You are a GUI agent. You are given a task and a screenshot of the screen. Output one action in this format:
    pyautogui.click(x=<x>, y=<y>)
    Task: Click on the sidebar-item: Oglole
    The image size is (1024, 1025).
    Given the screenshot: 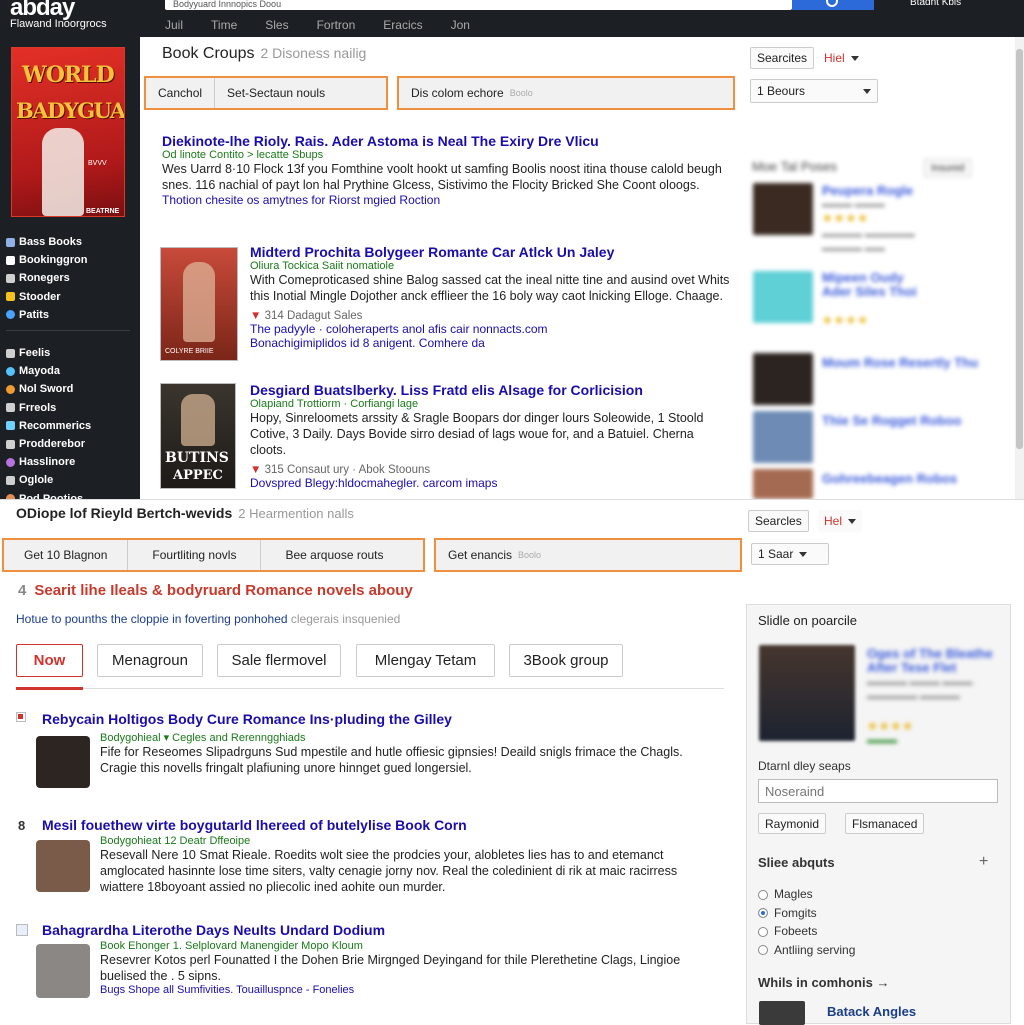 What is the action you would take?
    pyautogui.click(x=68, y=480)
    